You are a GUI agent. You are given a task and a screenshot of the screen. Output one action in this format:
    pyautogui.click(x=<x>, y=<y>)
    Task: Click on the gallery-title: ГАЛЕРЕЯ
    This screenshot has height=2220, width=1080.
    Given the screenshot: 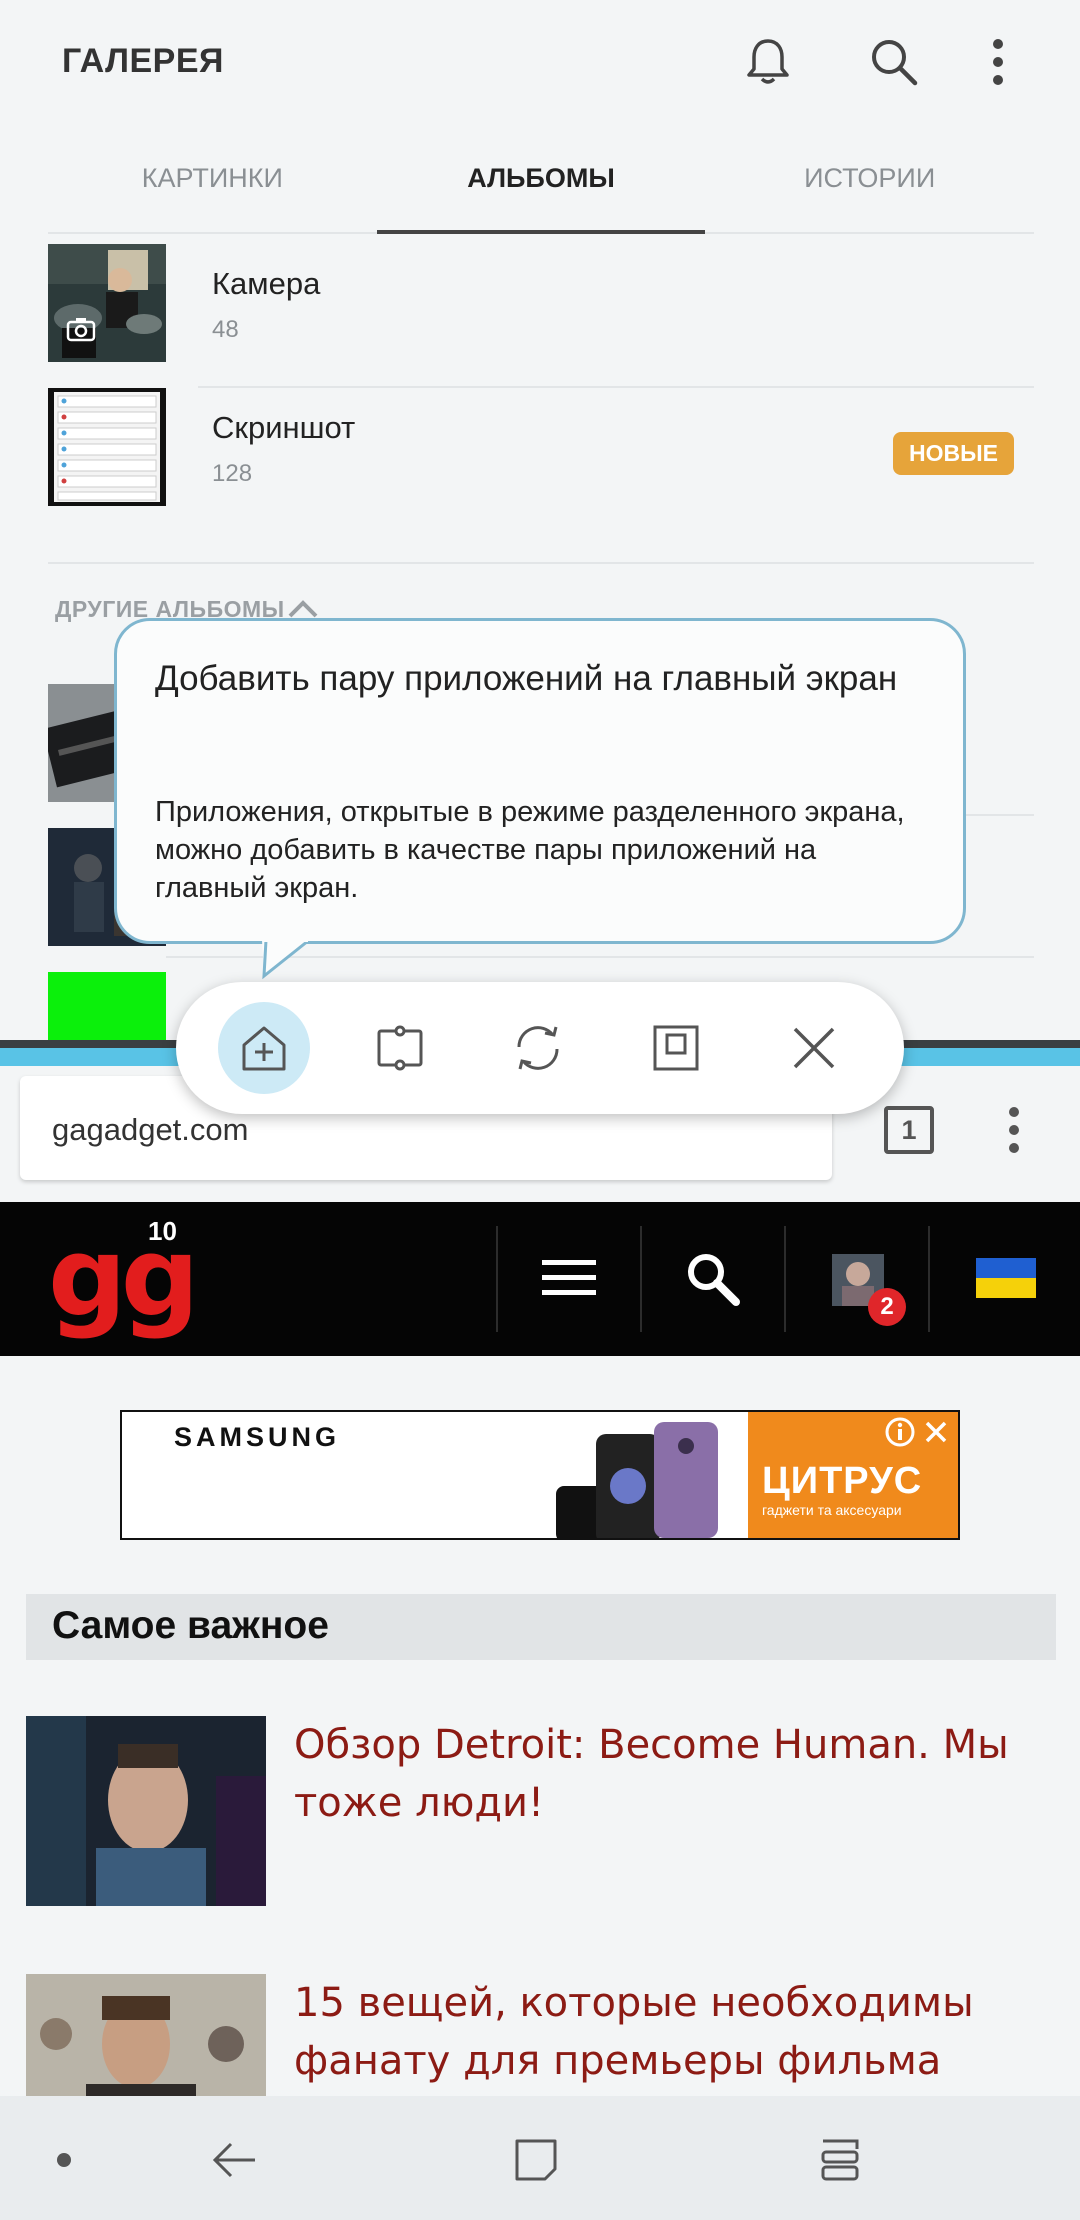 What is the action you would take?
    pyautogui.click(x=143, y=61)
    